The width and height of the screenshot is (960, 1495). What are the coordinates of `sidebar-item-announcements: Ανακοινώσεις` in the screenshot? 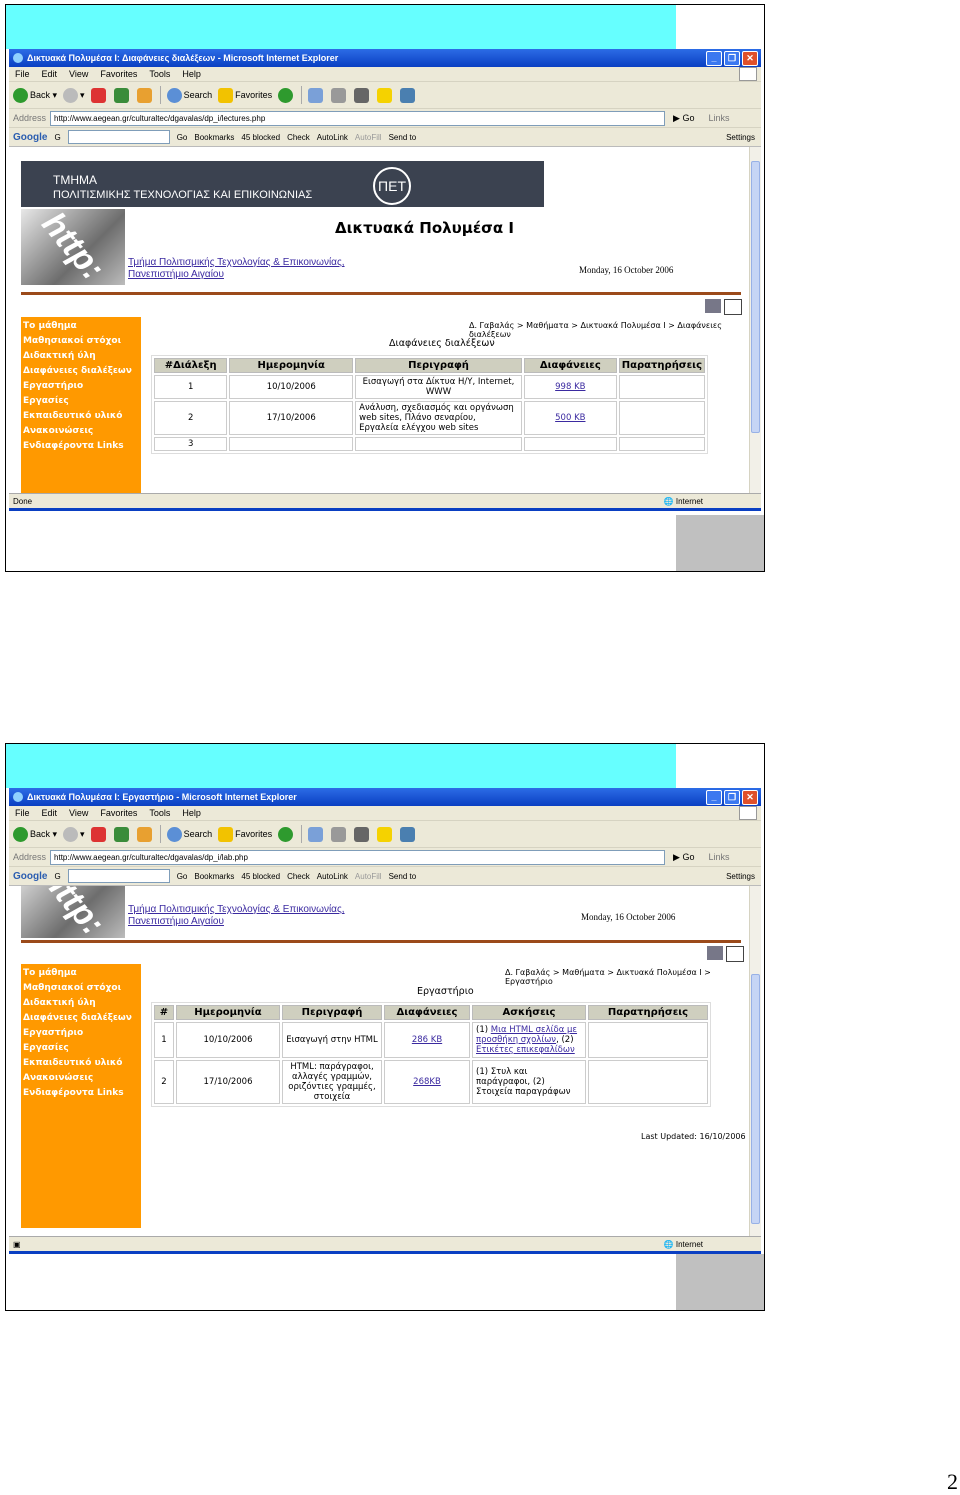 It's located at (81, 431).